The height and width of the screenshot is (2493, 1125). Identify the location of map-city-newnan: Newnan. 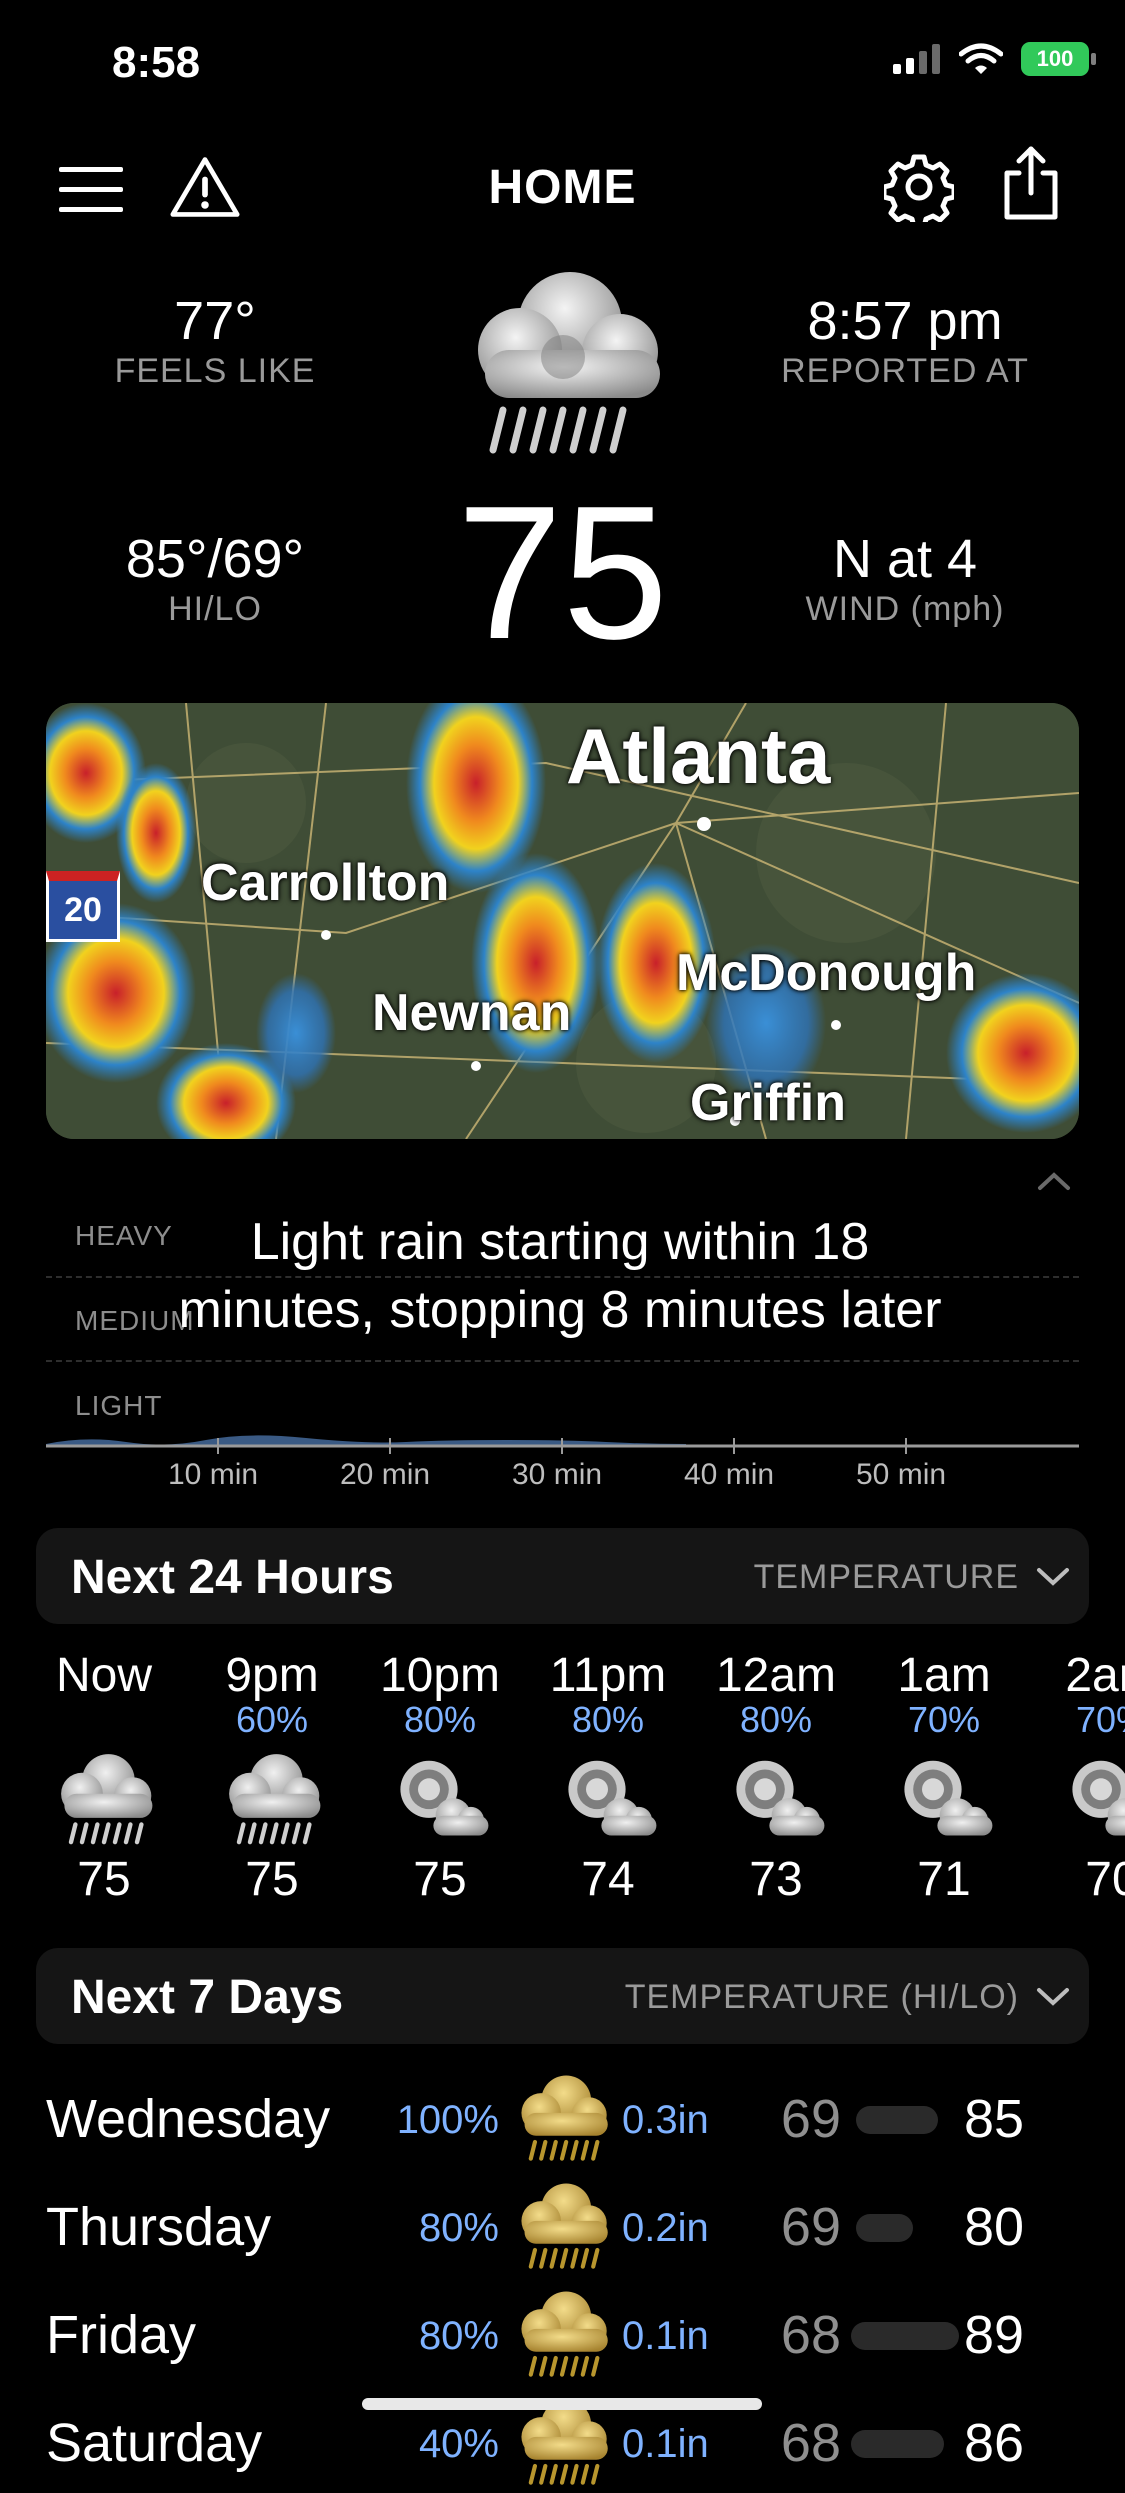
(472, 1013).